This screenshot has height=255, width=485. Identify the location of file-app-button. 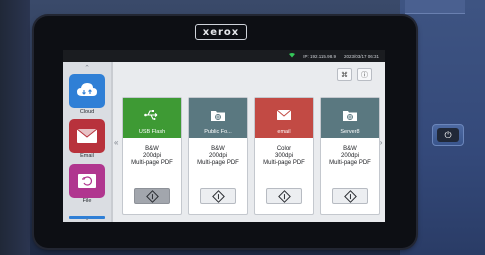
(87, 181).